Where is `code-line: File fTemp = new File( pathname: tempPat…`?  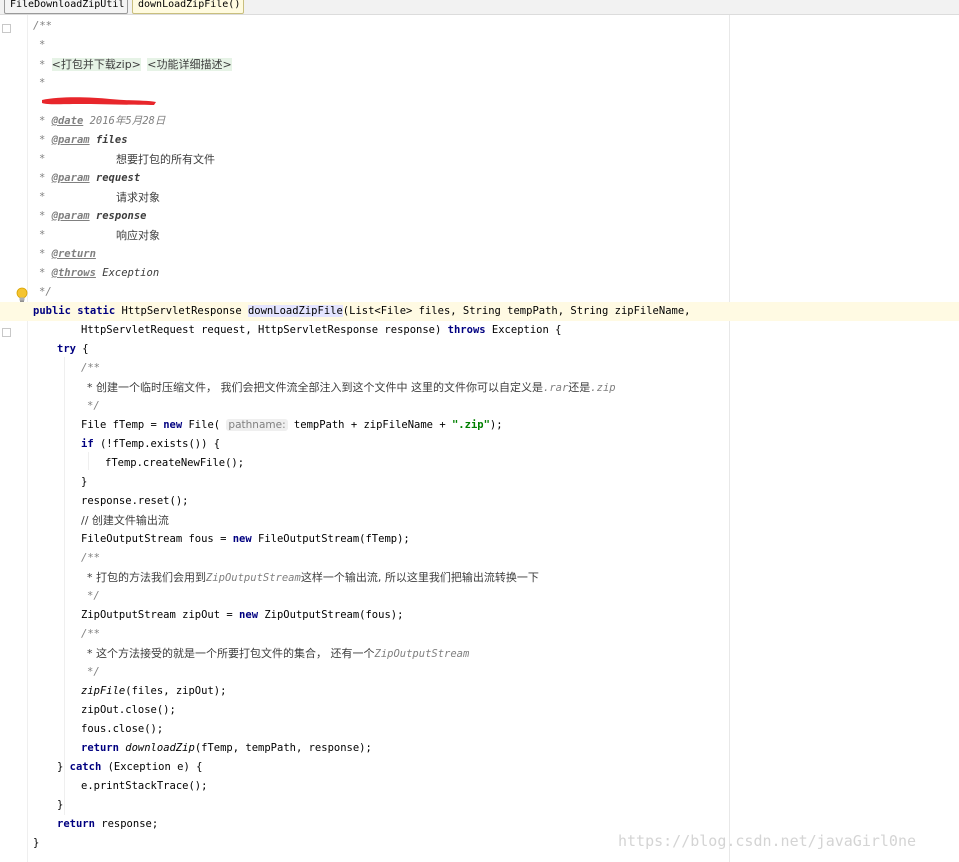 code-line: File fTemp = new File( pathname: tempPat… is located at coordinates (292, 425).